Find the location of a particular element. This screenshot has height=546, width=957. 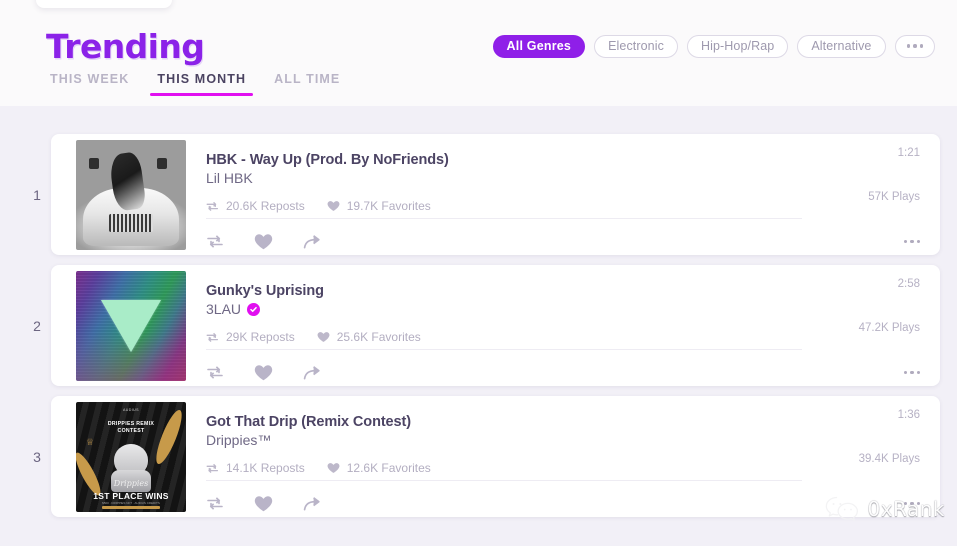

genre-chip-label: Alternative is located at coordinates (841, 46).